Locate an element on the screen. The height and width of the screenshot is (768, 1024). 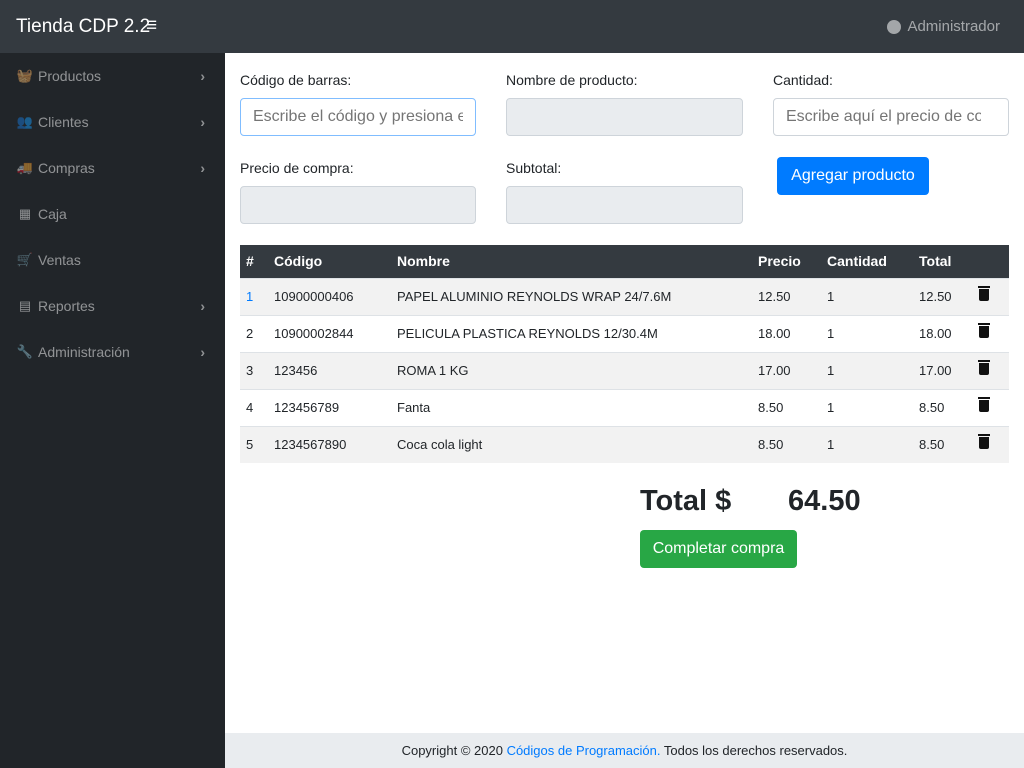
table-cell: 123456789 is located at coordinates (329, 407).